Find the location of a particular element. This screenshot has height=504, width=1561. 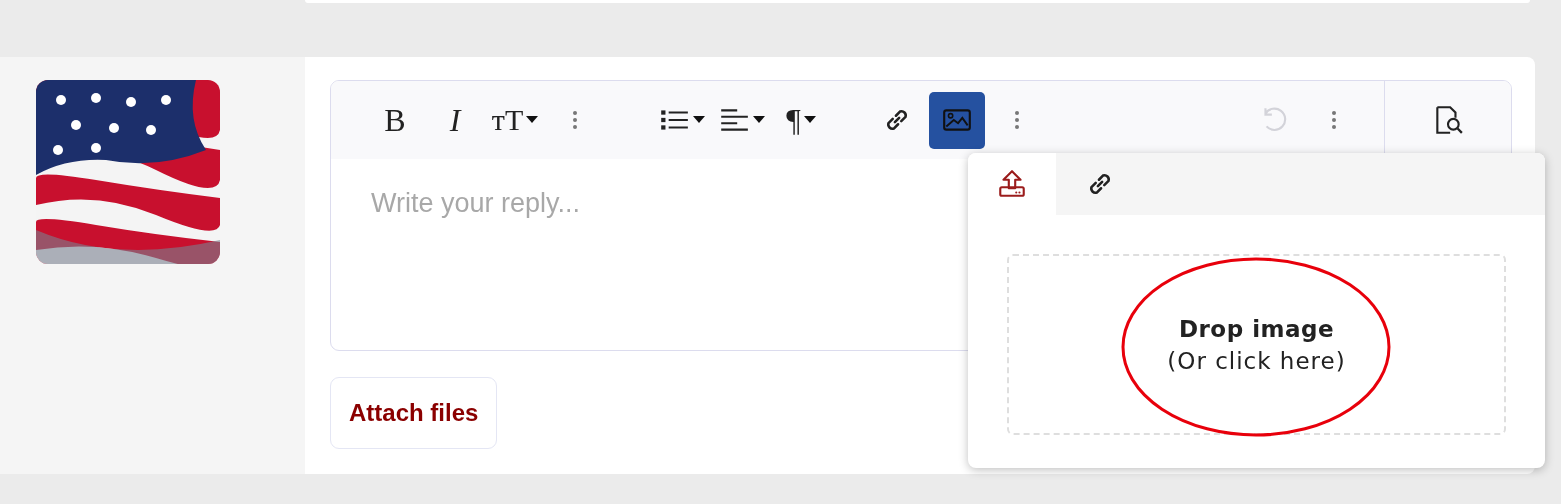

drop-zone: Drop image (Or click here) is located at coordinates (1256, 344).